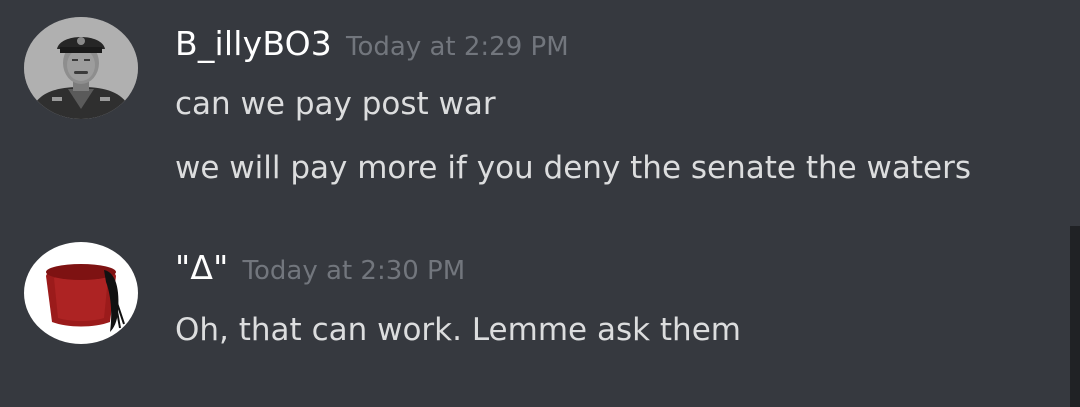 This screenshot has height=407, width=1080. What do you see at coordinates (202, 267) in the screenshot?
I see `username: "Δ"` at bounding box center [202, 267].